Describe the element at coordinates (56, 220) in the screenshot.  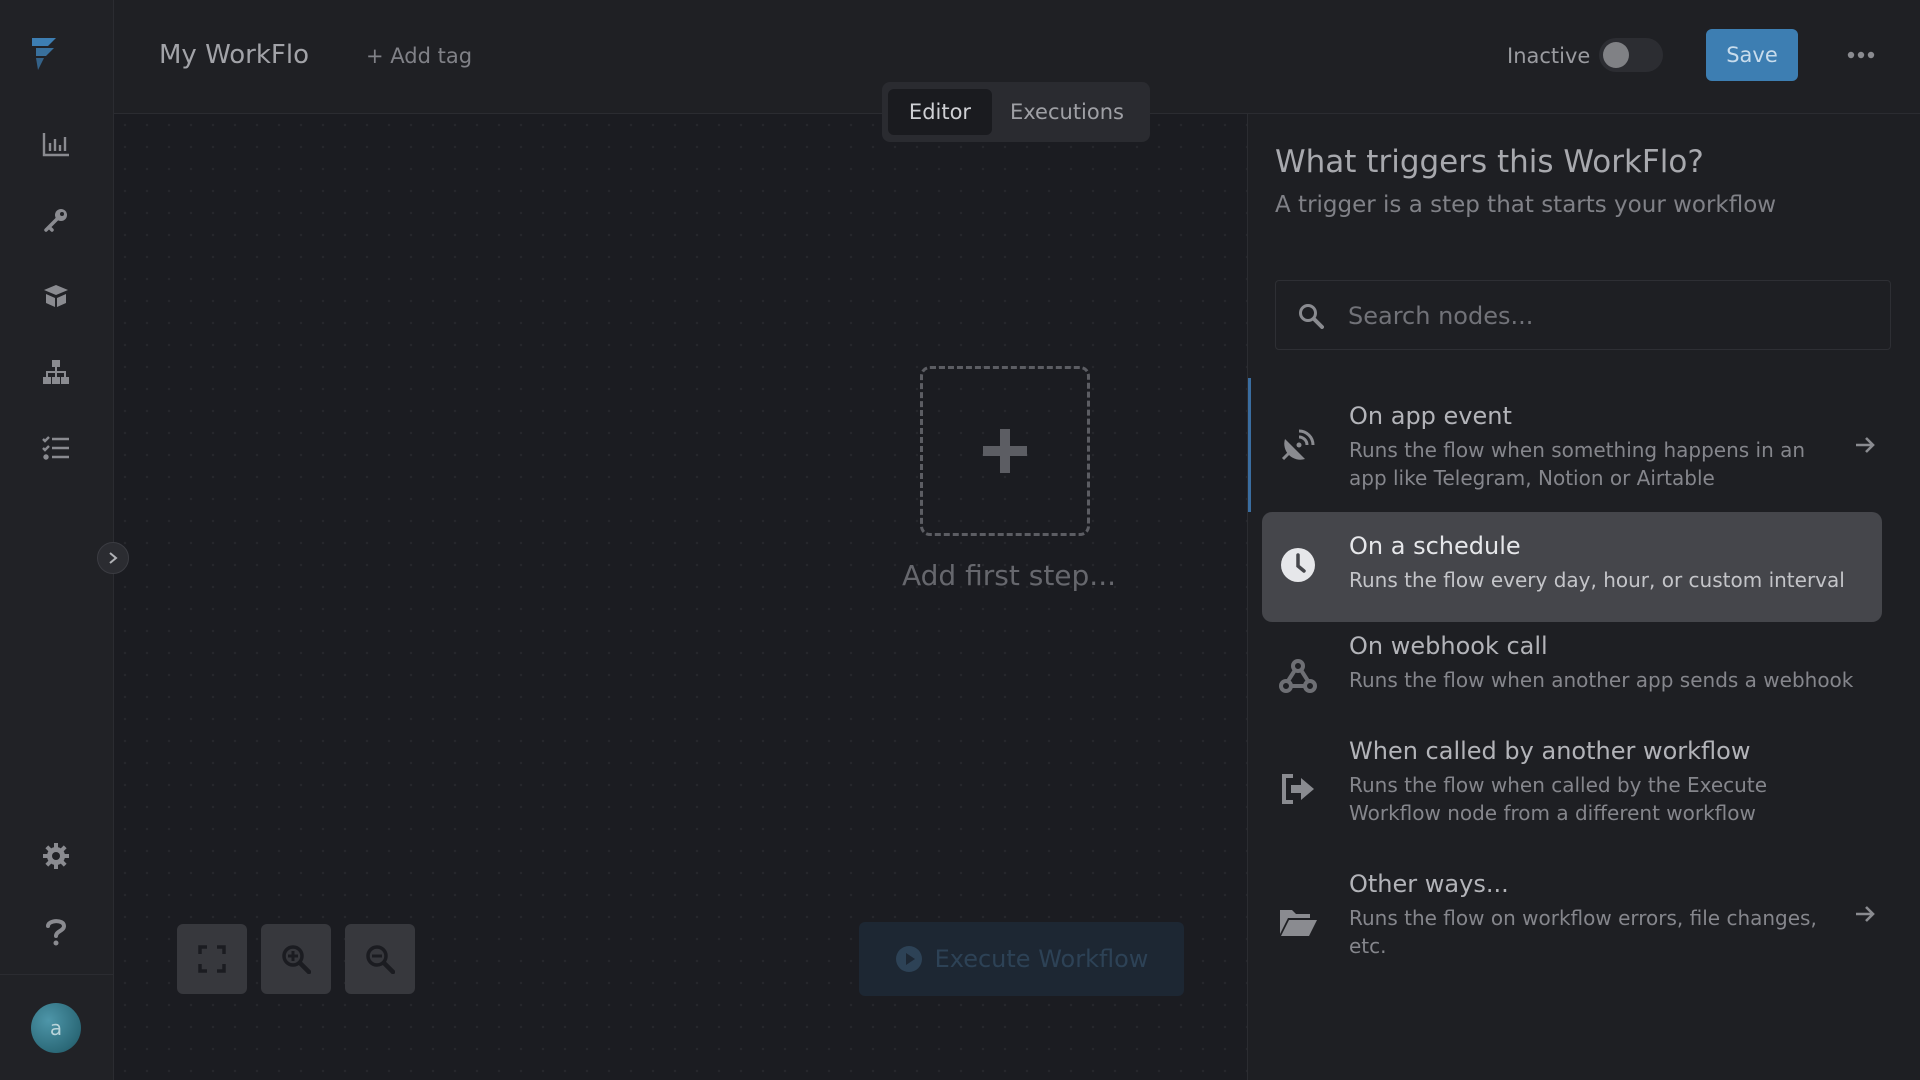
I see `key-icon` at that location.